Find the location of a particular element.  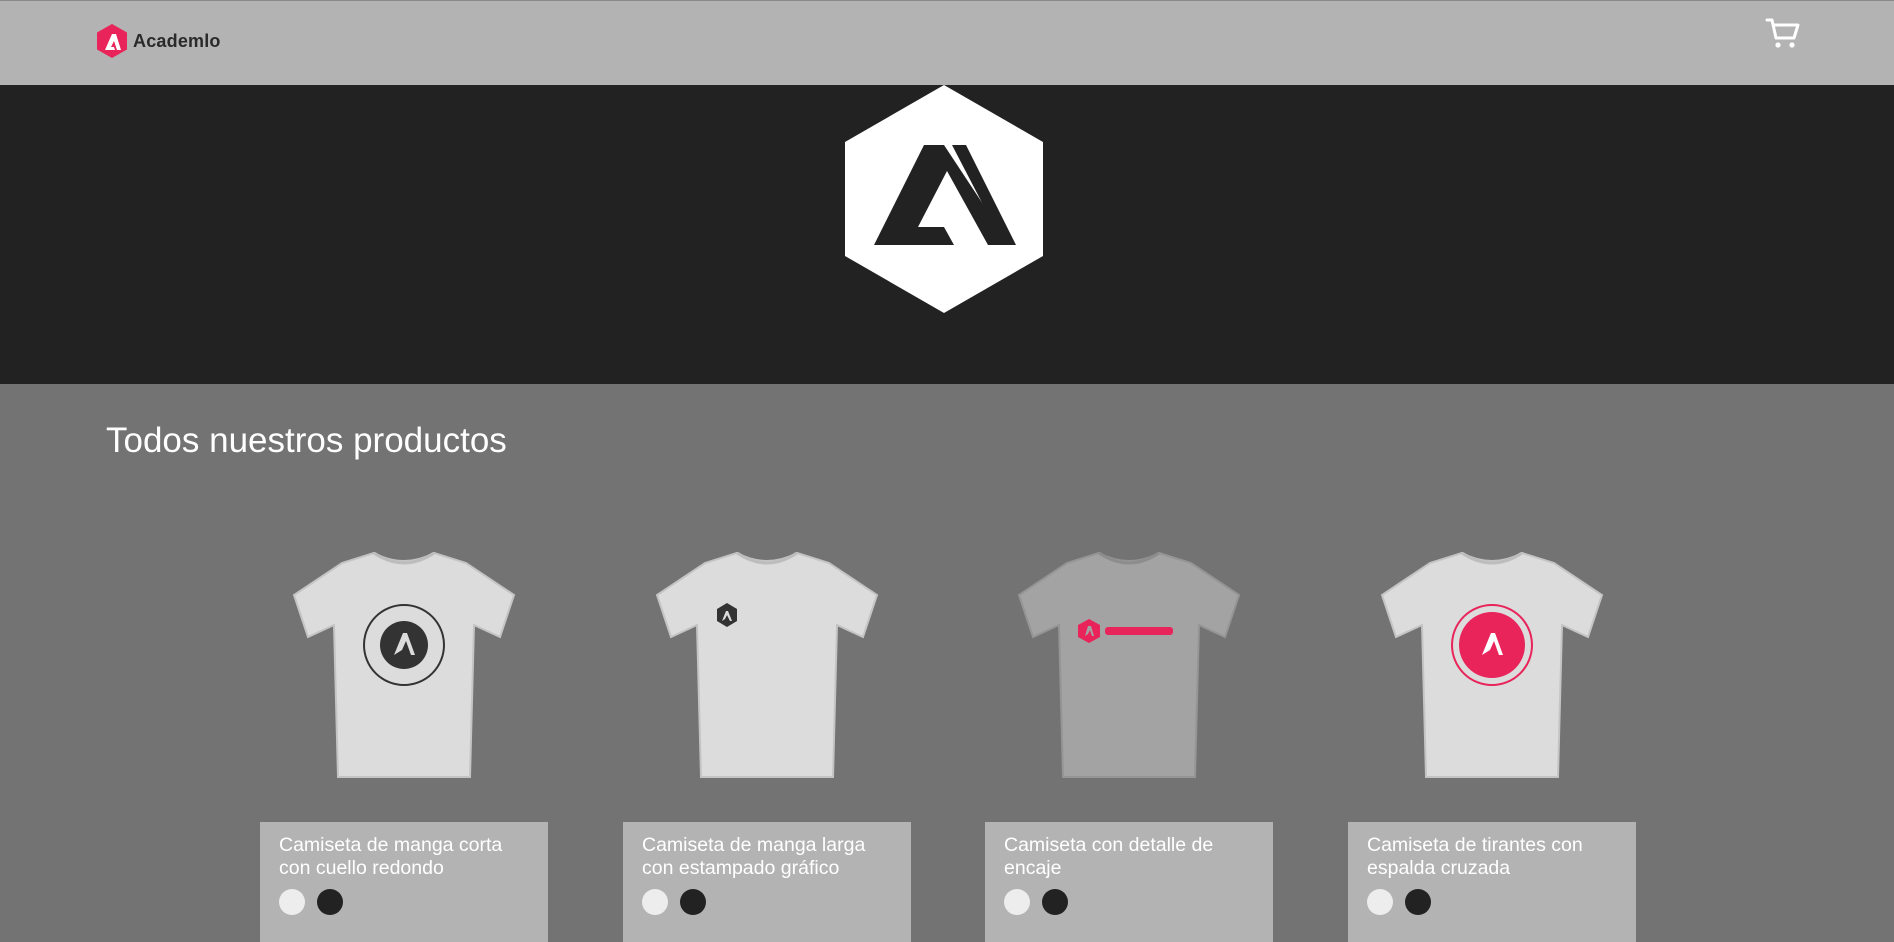

product-info: Camiseta de tirantes con espalda cruzada is located at coordinates (1492, 882).